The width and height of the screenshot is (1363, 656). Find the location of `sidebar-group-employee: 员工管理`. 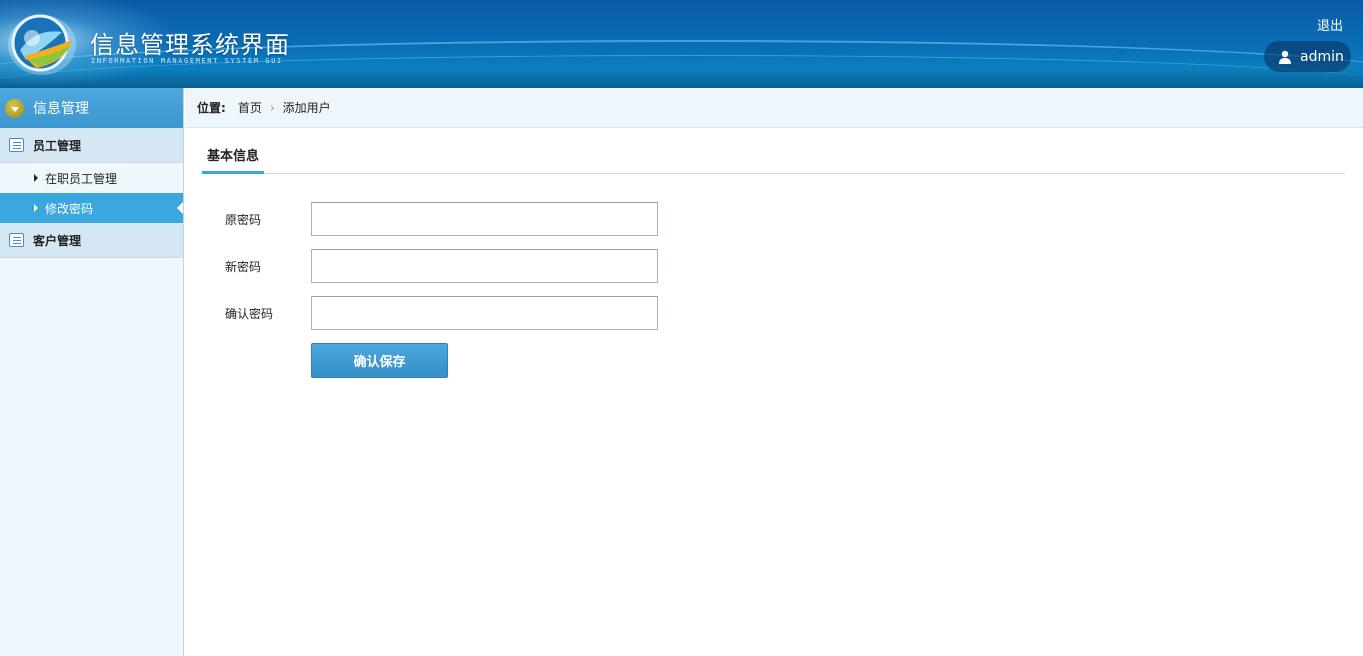

sidebar-group-employee: 员工管理 is located at coordinates (91, 145).